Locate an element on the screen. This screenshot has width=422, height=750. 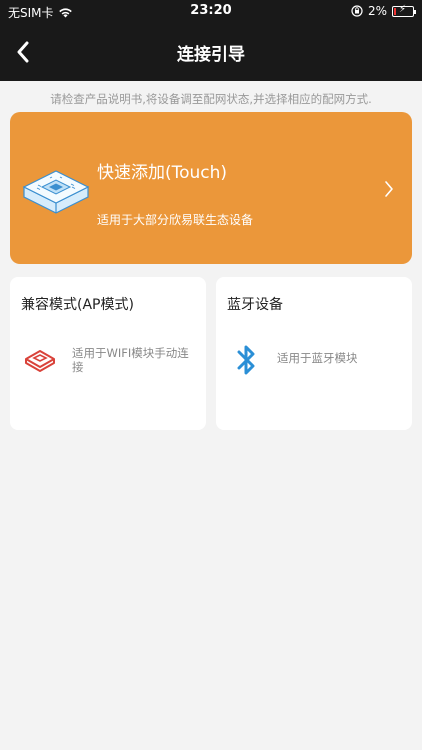
bluetooth-desc: 适用于蓝牙模块 is located at coordinates (317, 358).